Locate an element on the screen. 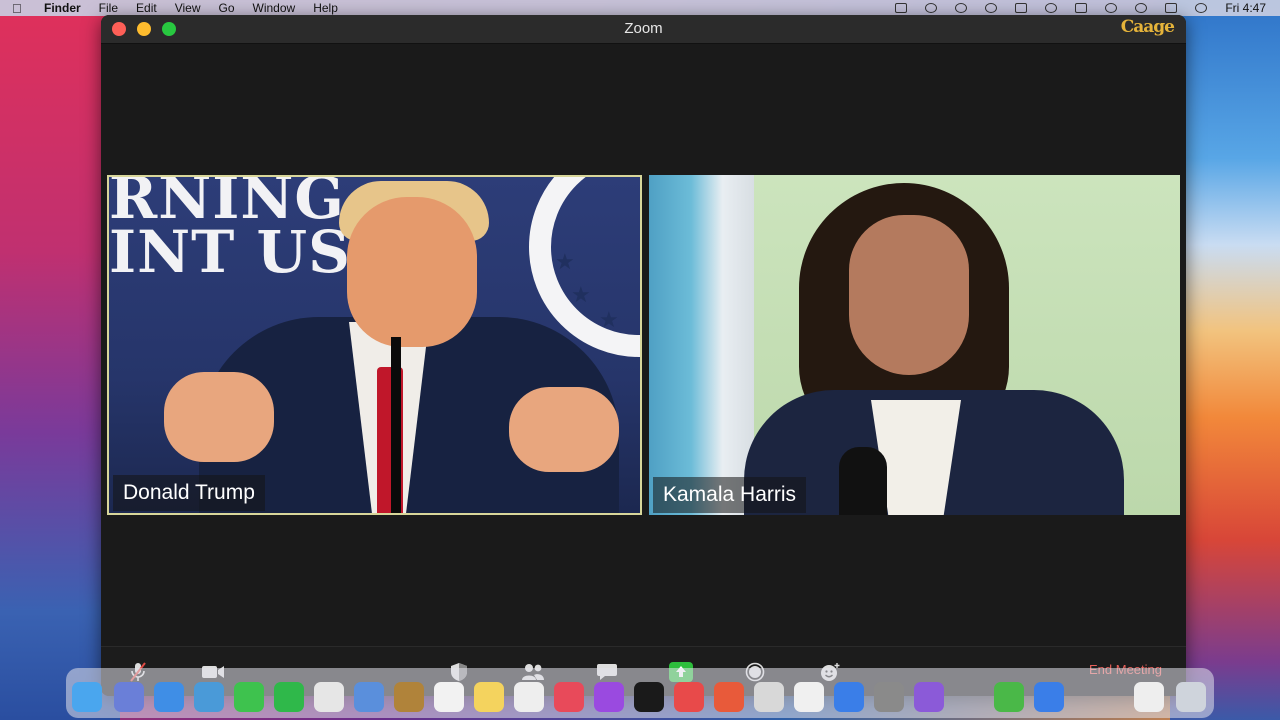 The width and height of the screenshot is (1280, 720). dock is located at coordinates (640, 693).